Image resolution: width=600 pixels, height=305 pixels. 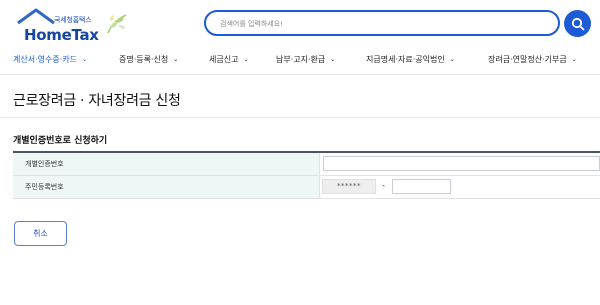 I want to click on search-icon, so click(x=577, y=23).